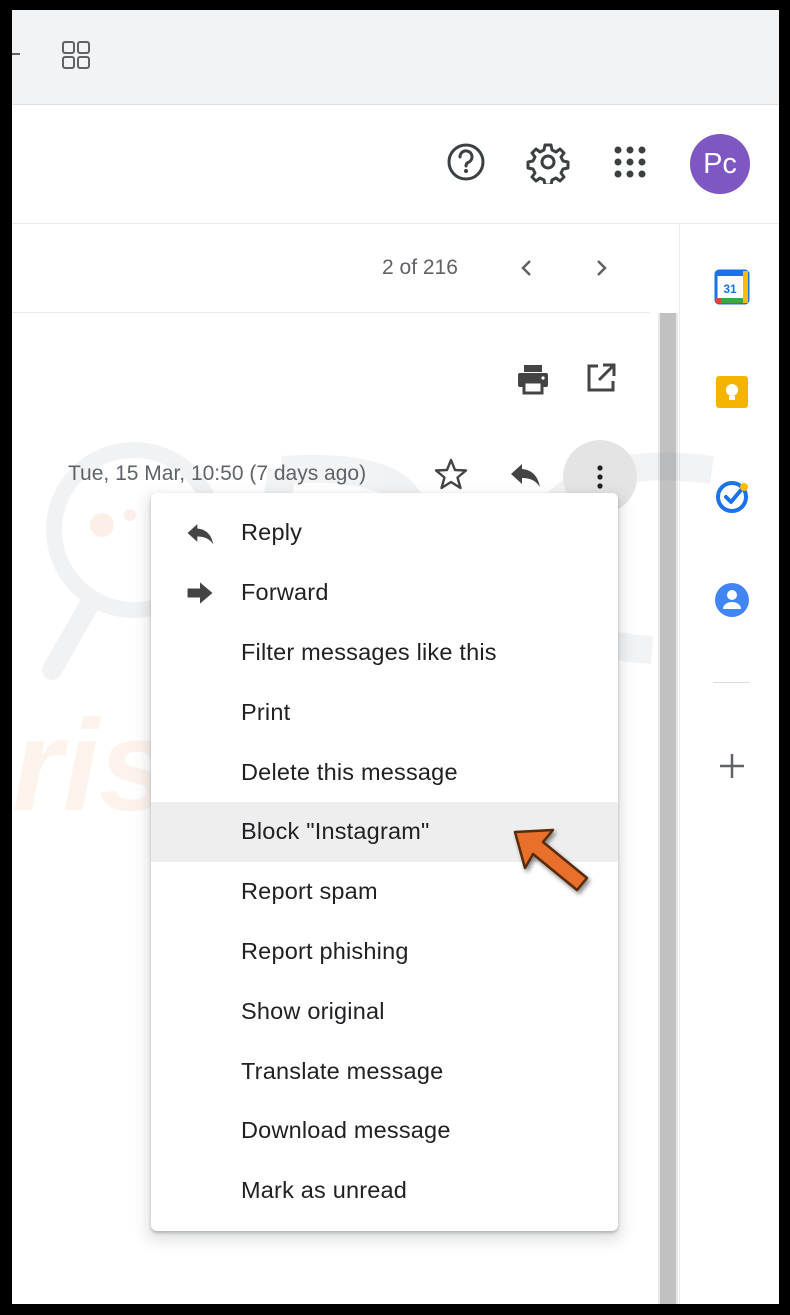 The width and height of the screenshot is (790, 1315). I want to click on menu-item-translate-message: Translate message, so click(384, 1071).